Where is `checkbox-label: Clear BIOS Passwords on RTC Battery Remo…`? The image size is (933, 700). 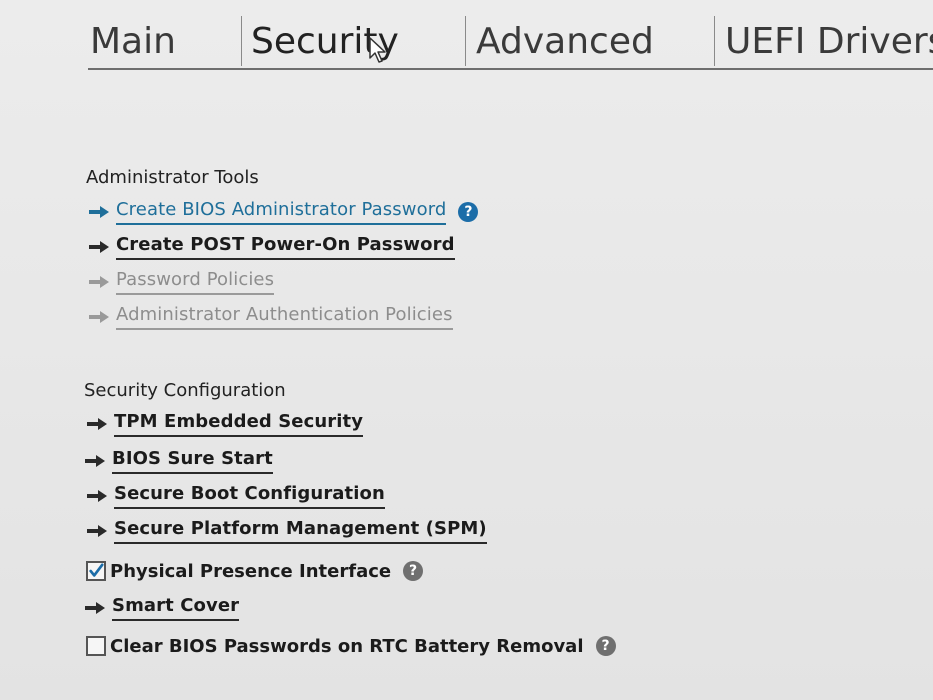 checkbox-label: Clear BIOS Passwords on RTC Battery Remo… is located at coordinates (347, 646).